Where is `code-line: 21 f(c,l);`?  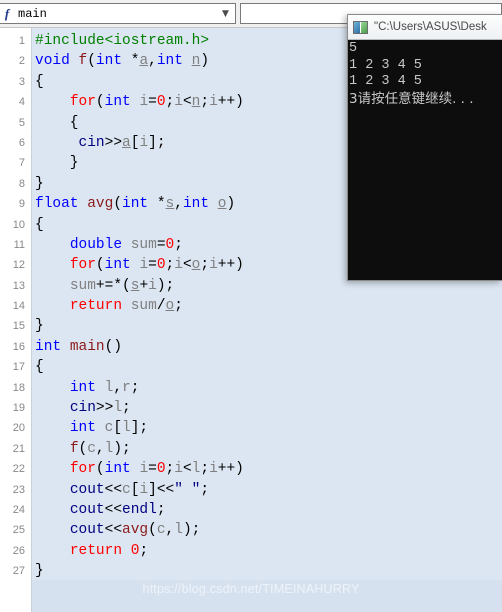 code-line: 21 f(c,l); is located at coordinates (251, 449).